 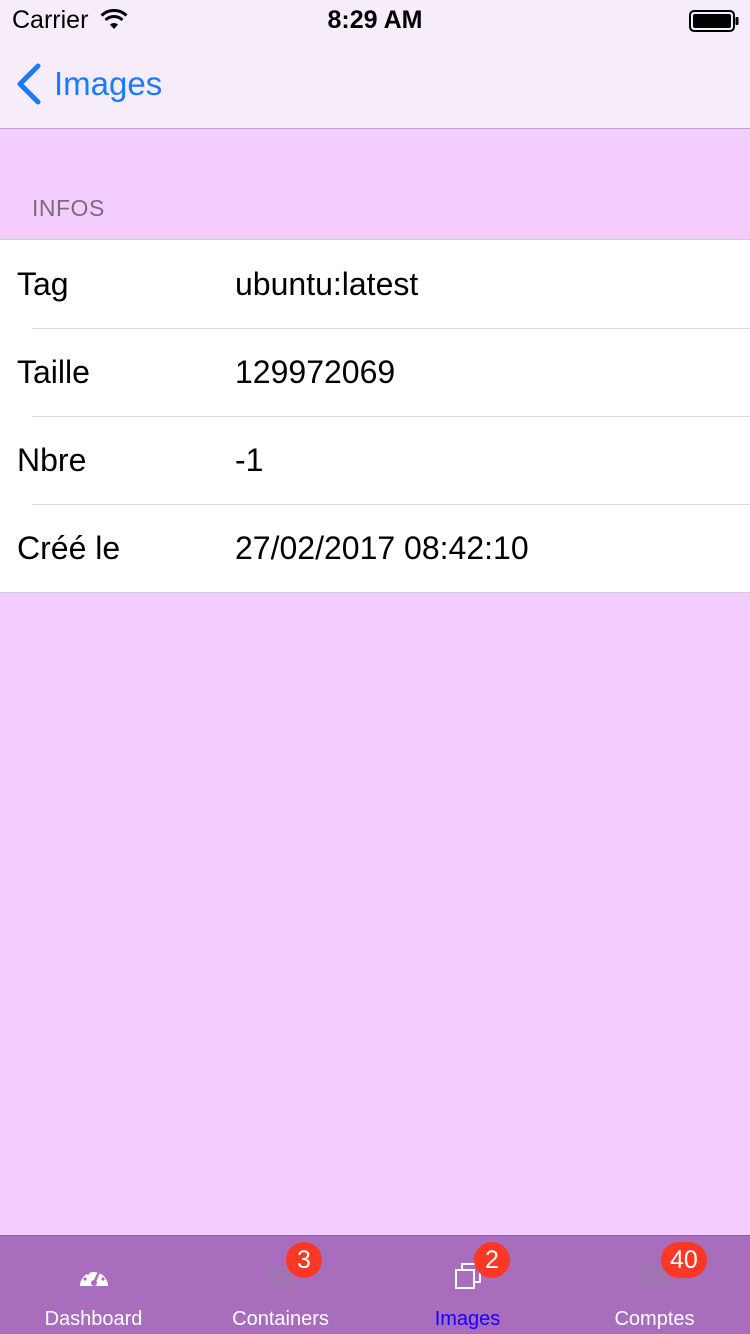 I want to click on tab-images: 2 Images, so click(x=467, y=1285).